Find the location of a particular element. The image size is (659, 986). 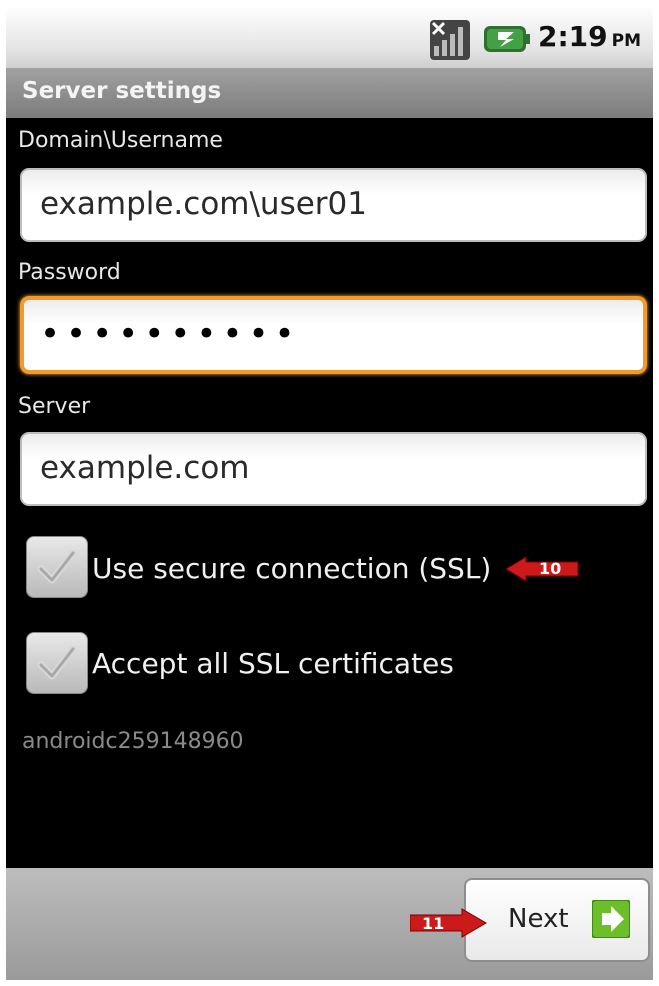

clock-time: 2:19 is located at coordinates (573, 36).